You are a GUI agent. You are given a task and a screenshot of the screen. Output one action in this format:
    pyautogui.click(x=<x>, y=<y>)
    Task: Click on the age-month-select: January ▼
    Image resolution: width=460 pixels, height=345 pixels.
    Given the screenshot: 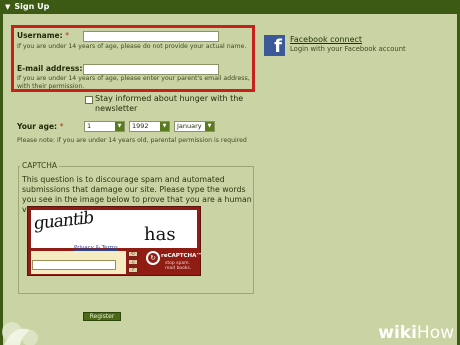 What is the action you would take?
    pyautogui.click(x=194, y=126)
    